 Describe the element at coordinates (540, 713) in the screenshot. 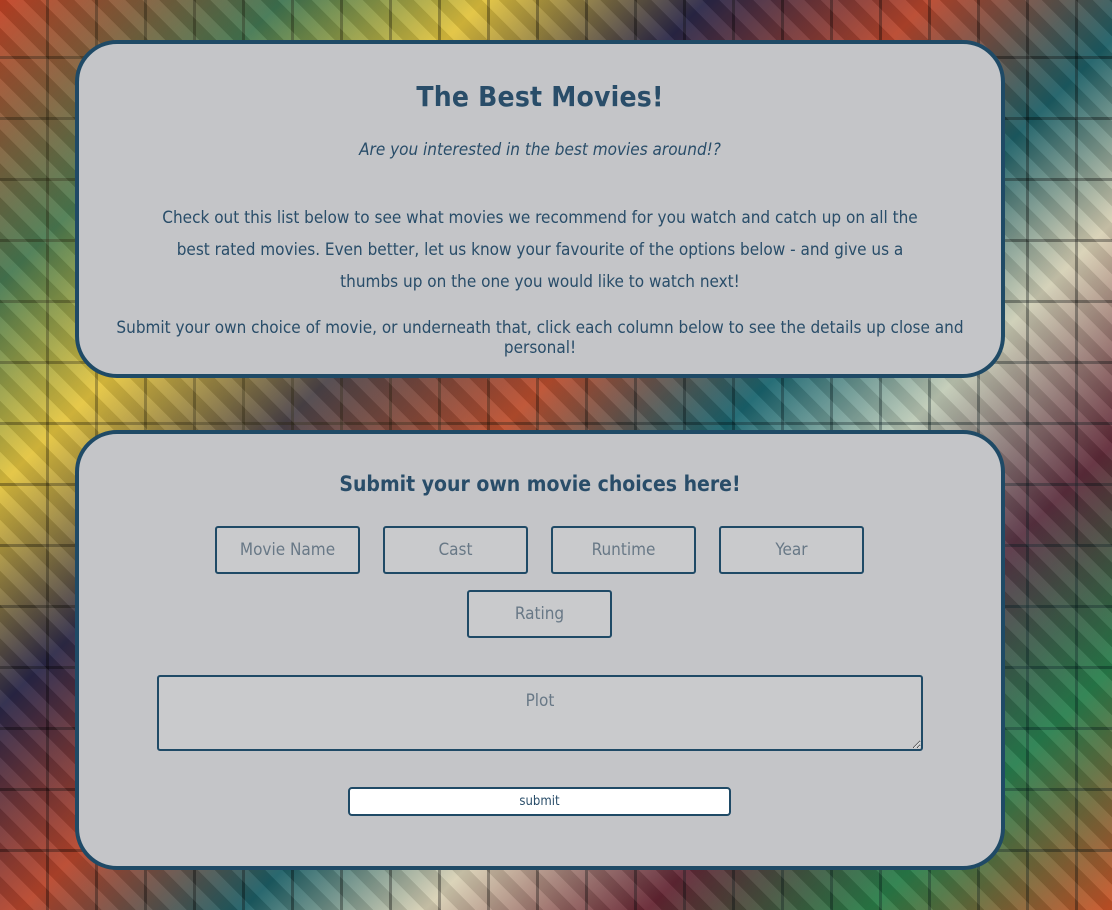

I see `plot-textarea` at that location.